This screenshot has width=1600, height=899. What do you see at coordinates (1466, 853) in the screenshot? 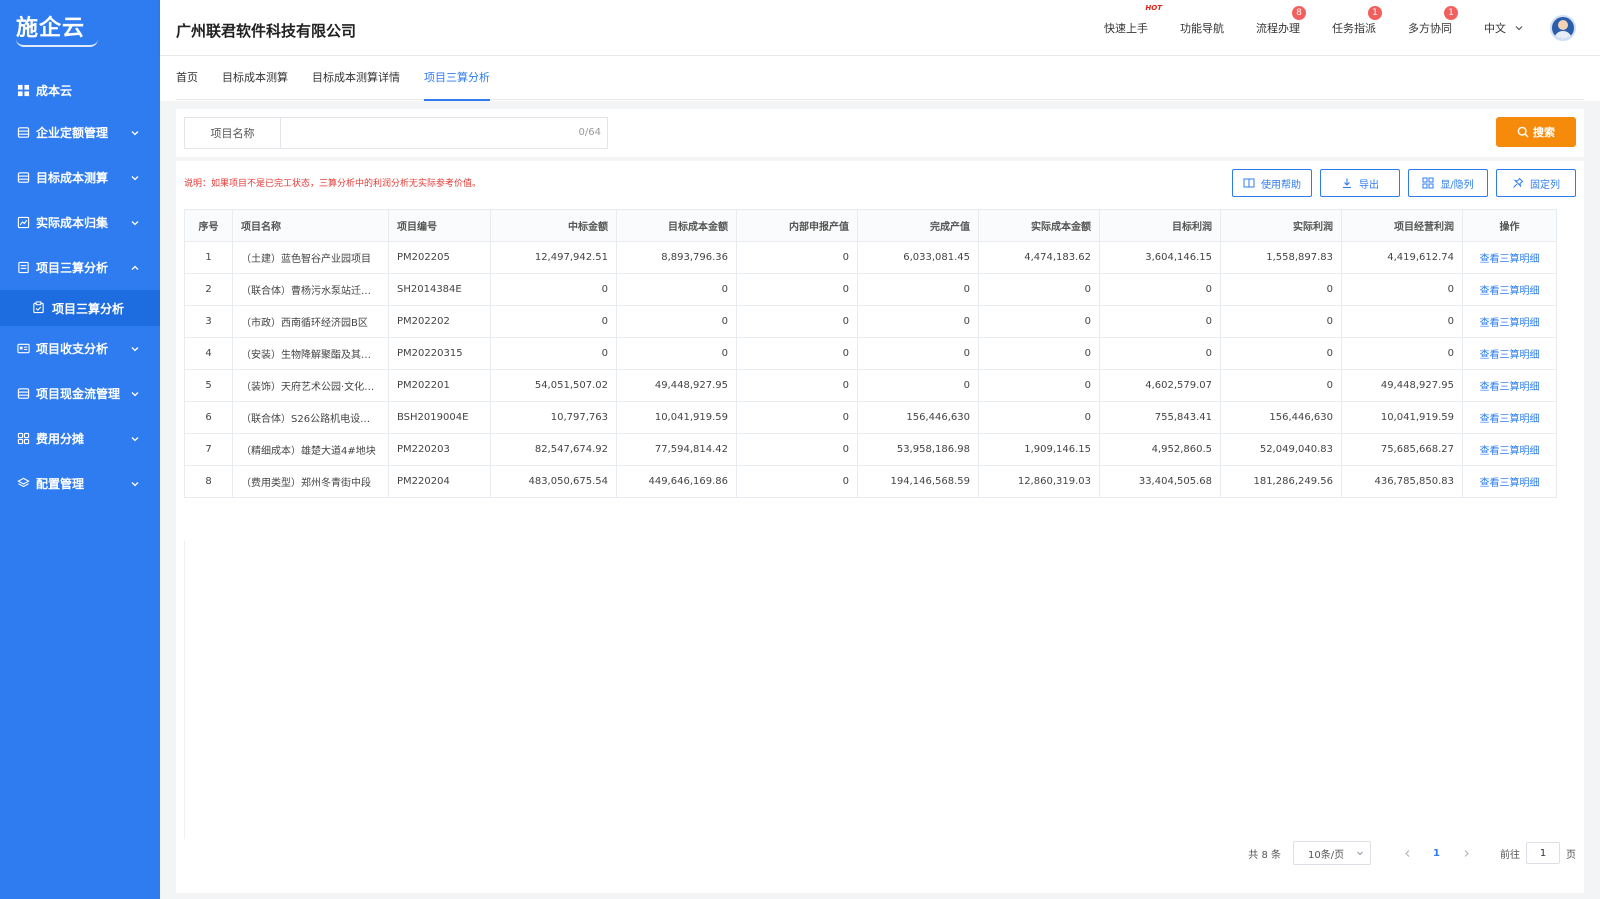
I see `next-page-button` at bounding box center [1466, 853].